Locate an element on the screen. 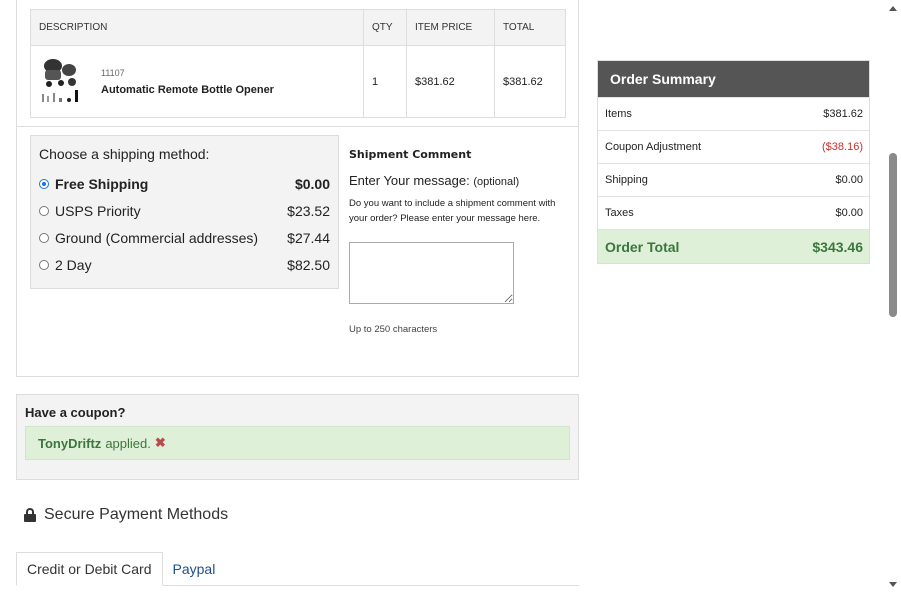  product-name: Automatic Remote Bottle Opener is located at coordinates (187, 90).